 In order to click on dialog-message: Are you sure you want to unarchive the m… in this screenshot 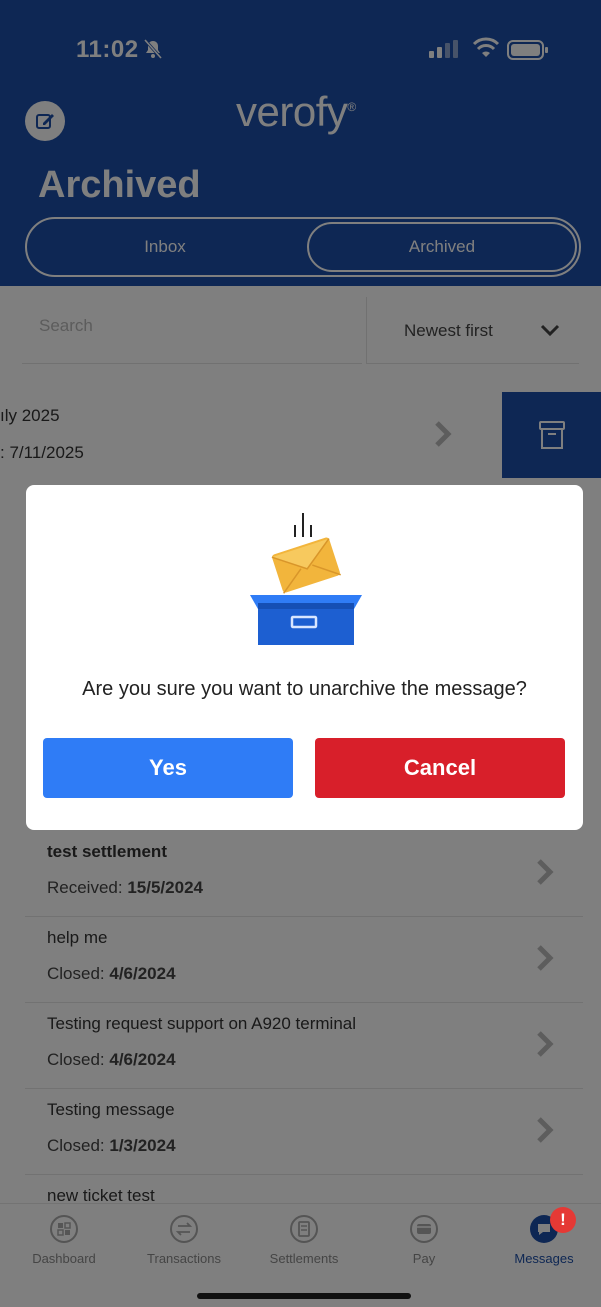, I will do `click(304, 689)`.